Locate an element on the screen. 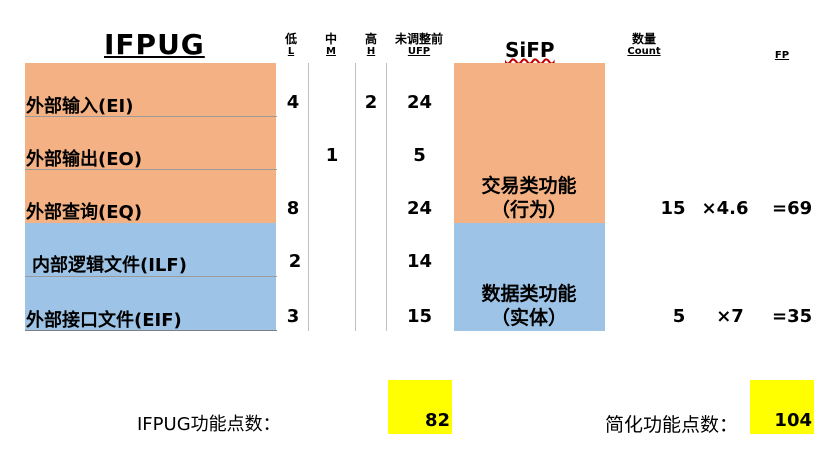 This screenshot has width=826, height=451. low-header-label: 低 is located at coordinates (290, 39).